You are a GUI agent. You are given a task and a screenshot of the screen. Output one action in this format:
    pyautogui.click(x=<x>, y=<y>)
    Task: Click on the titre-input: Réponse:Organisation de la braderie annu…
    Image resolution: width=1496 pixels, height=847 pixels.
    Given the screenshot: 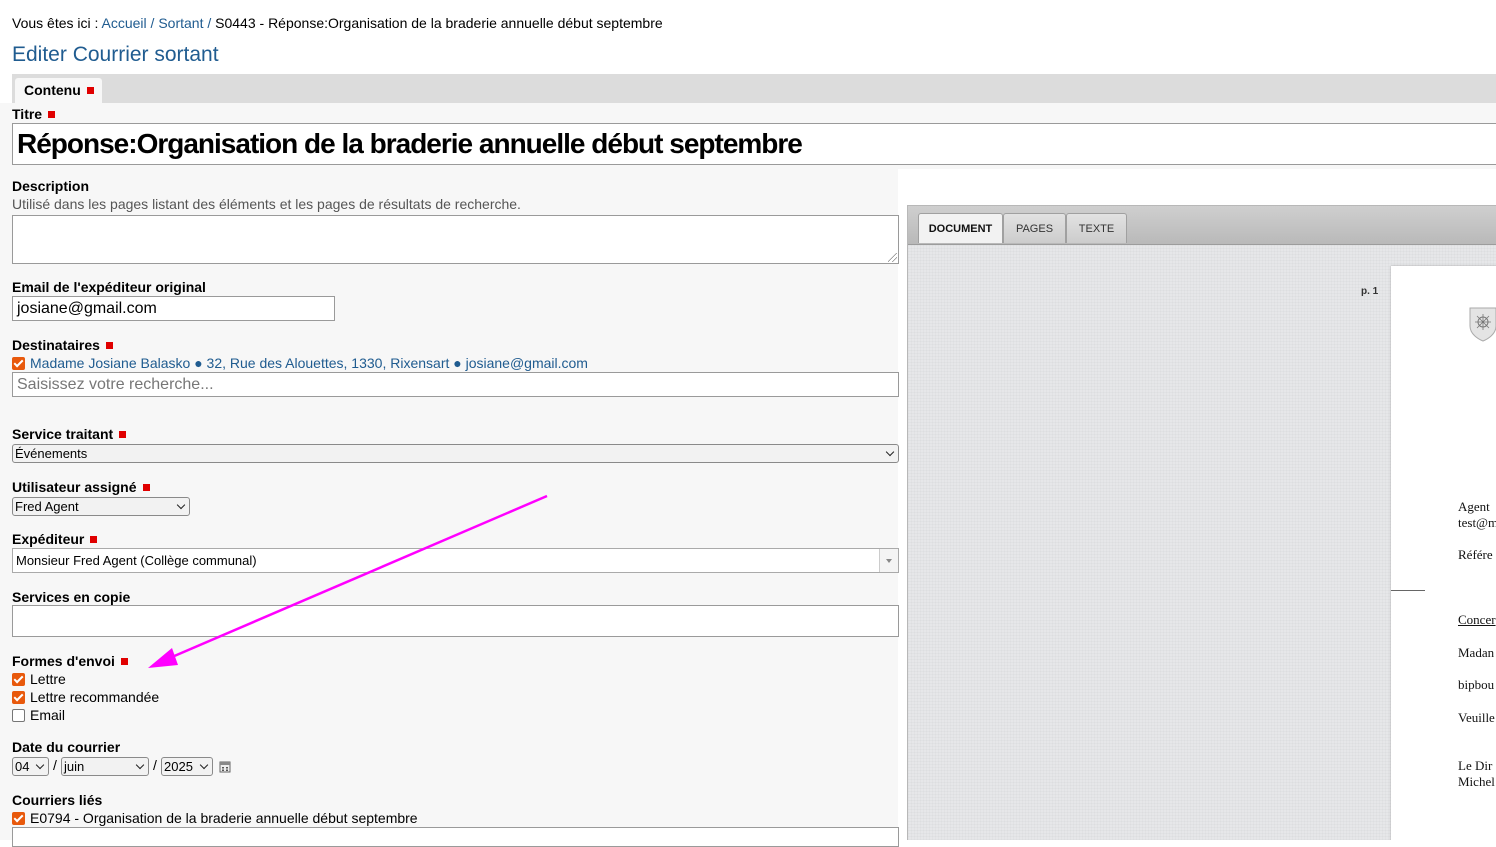 What is the action you would take?
    pyautogui.click(x=754, y=144)
    